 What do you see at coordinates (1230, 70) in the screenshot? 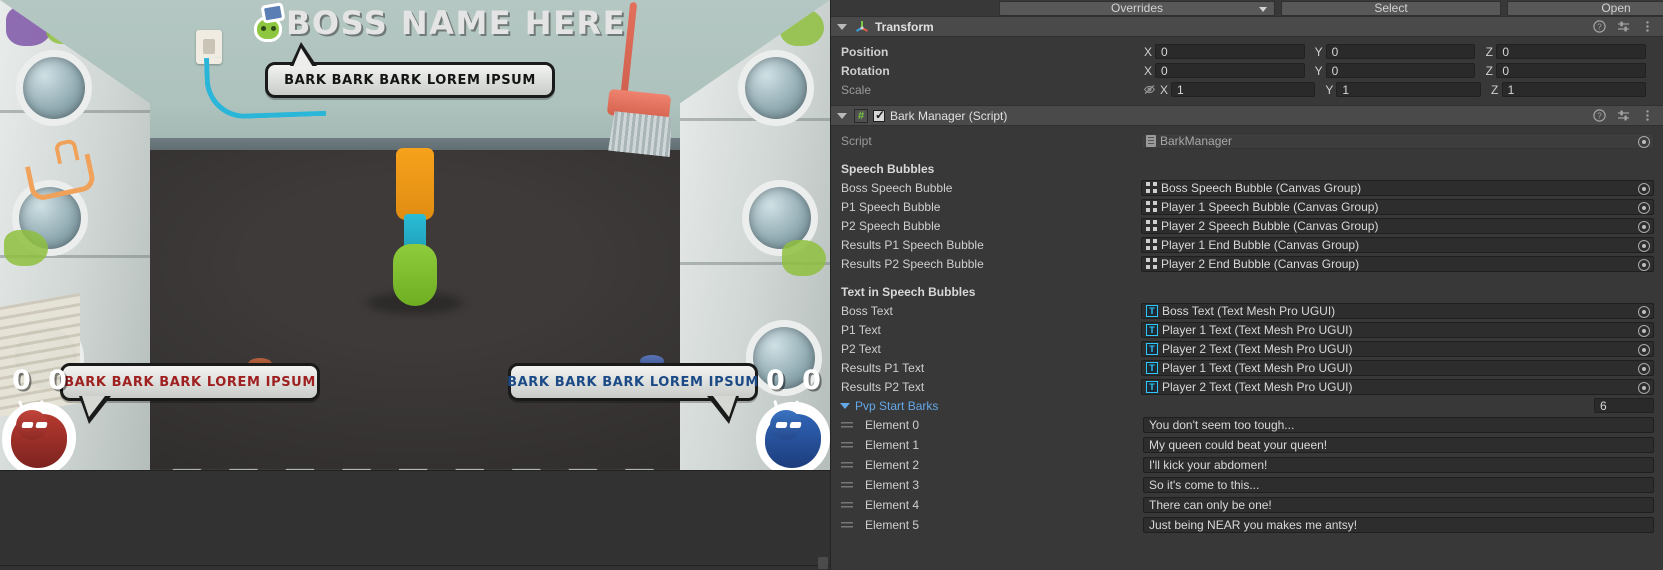
I see `rotation-x-input: 0` at bounding box center [1230, 70].